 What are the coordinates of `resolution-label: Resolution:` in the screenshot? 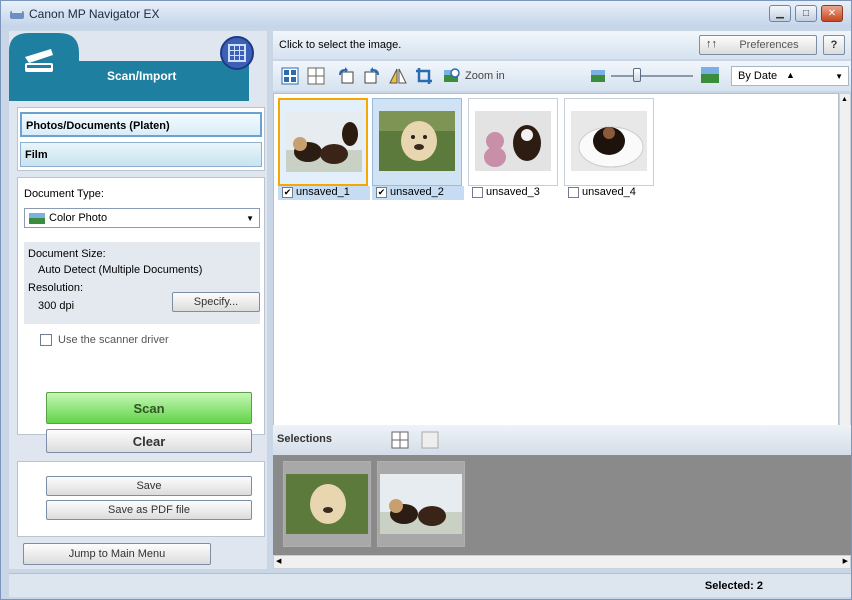 It's located at (56, 288).